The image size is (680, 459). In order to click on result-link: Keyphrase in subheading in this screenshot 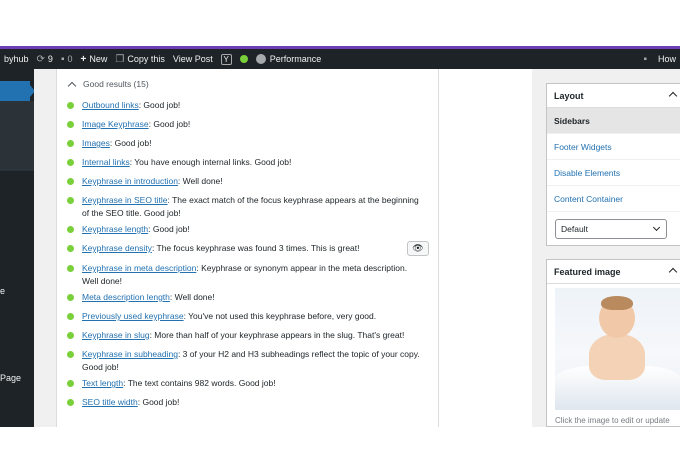, I will do `click(130, 354)`.